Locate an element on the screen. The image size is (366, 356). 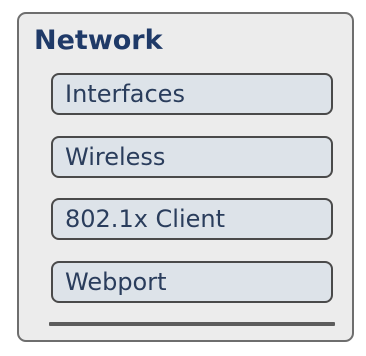
menu-item-8021x-client: 802.1x Client is located at coordinates (192, 219).